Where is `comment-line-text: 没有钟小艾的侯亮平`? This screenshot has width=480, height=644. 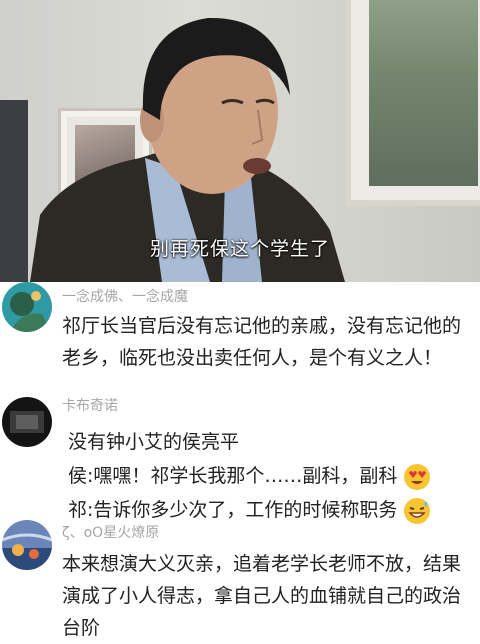 comment-line-text: 没有钟小艾的侯亮平 is located at coordinates (154, 442).